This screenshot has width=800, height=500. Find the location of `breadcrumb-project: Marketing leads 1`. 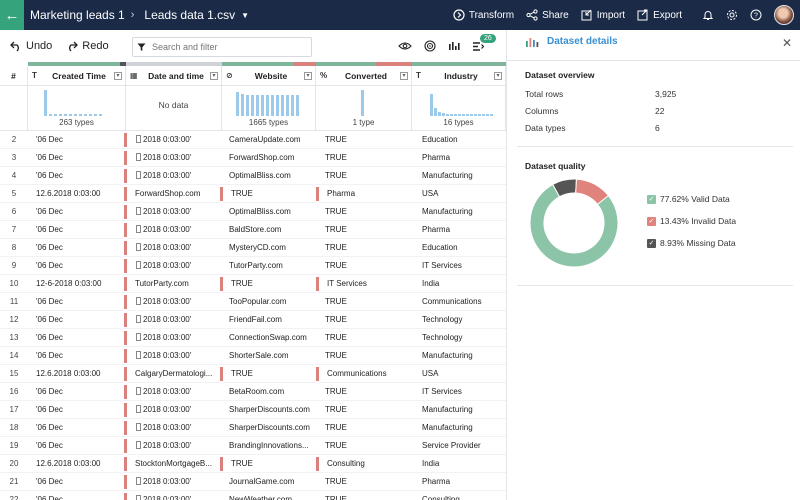

breadcrumb-project: Marketing leads 1 is located at coordinates (77, 15).